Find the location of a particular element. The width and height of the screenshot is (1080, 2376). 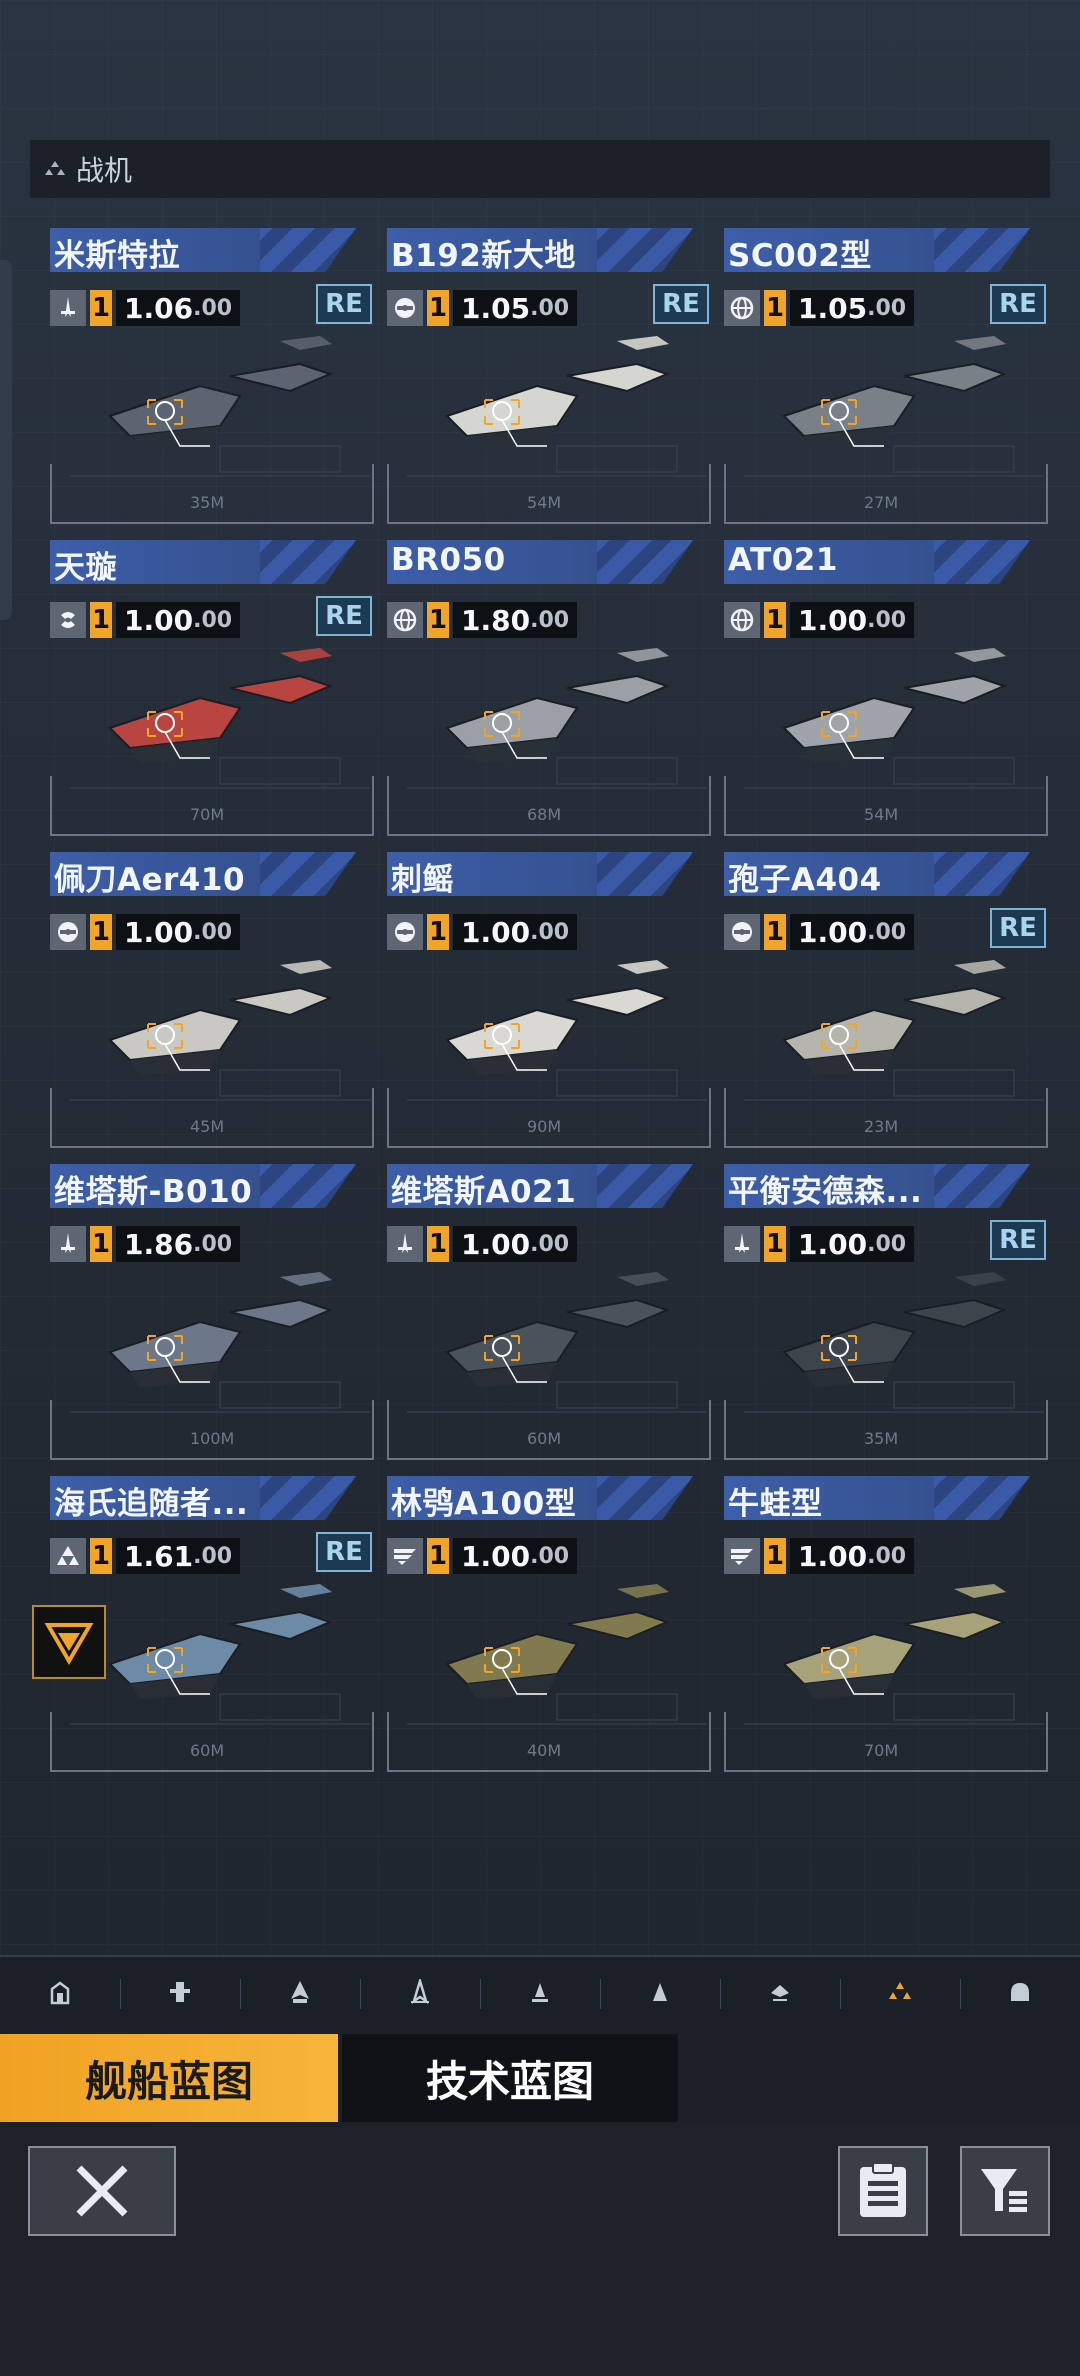

category-bar is located at coordinates (540, 1993).